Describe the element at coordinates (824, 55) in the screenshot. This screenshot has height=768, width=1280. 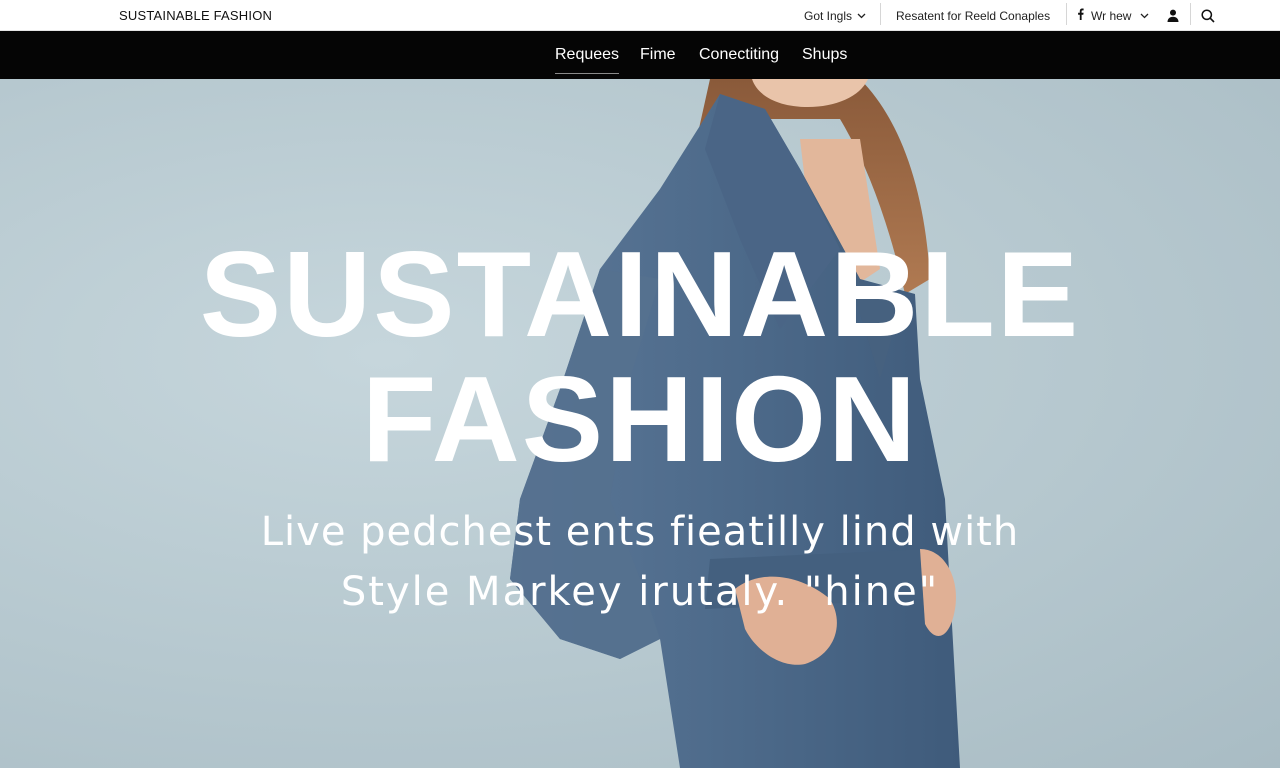
I see `nav-item-shups: Shups` at that location.